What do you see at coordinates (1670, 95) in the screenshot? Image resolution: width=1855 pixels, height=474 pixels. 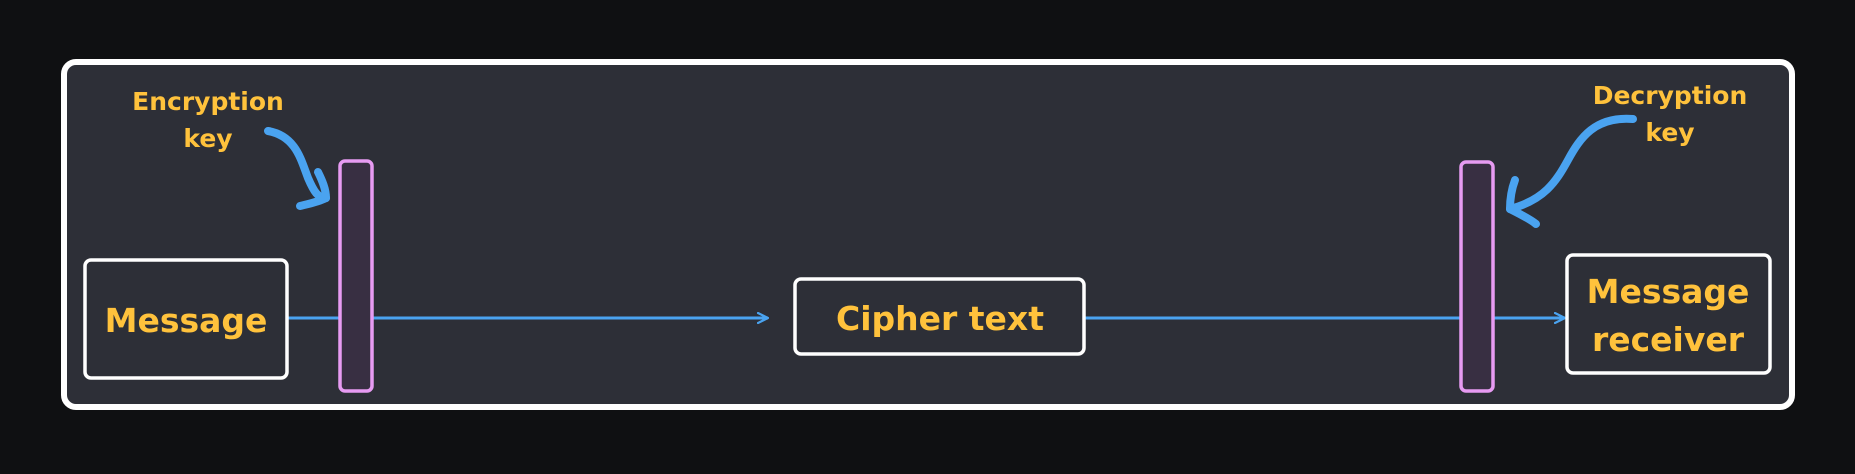 I see `decryption-key-annotation-line1: Decryption` at bounding box center [1670, 95].